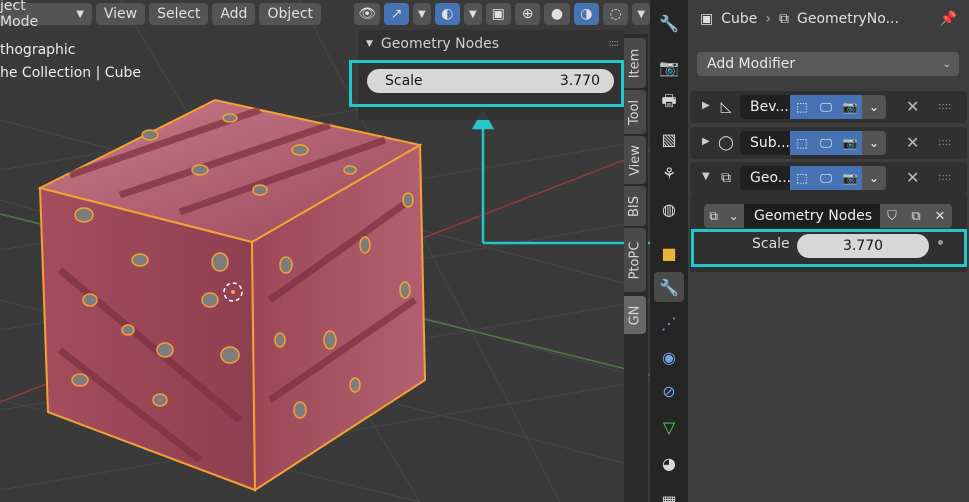 Image resolution: width=969 pixels, height=502 pixels. What do you see at coordinates (635, 160) in the screenshot?
I see `tab-view: View` at bounding box center [635, 160].